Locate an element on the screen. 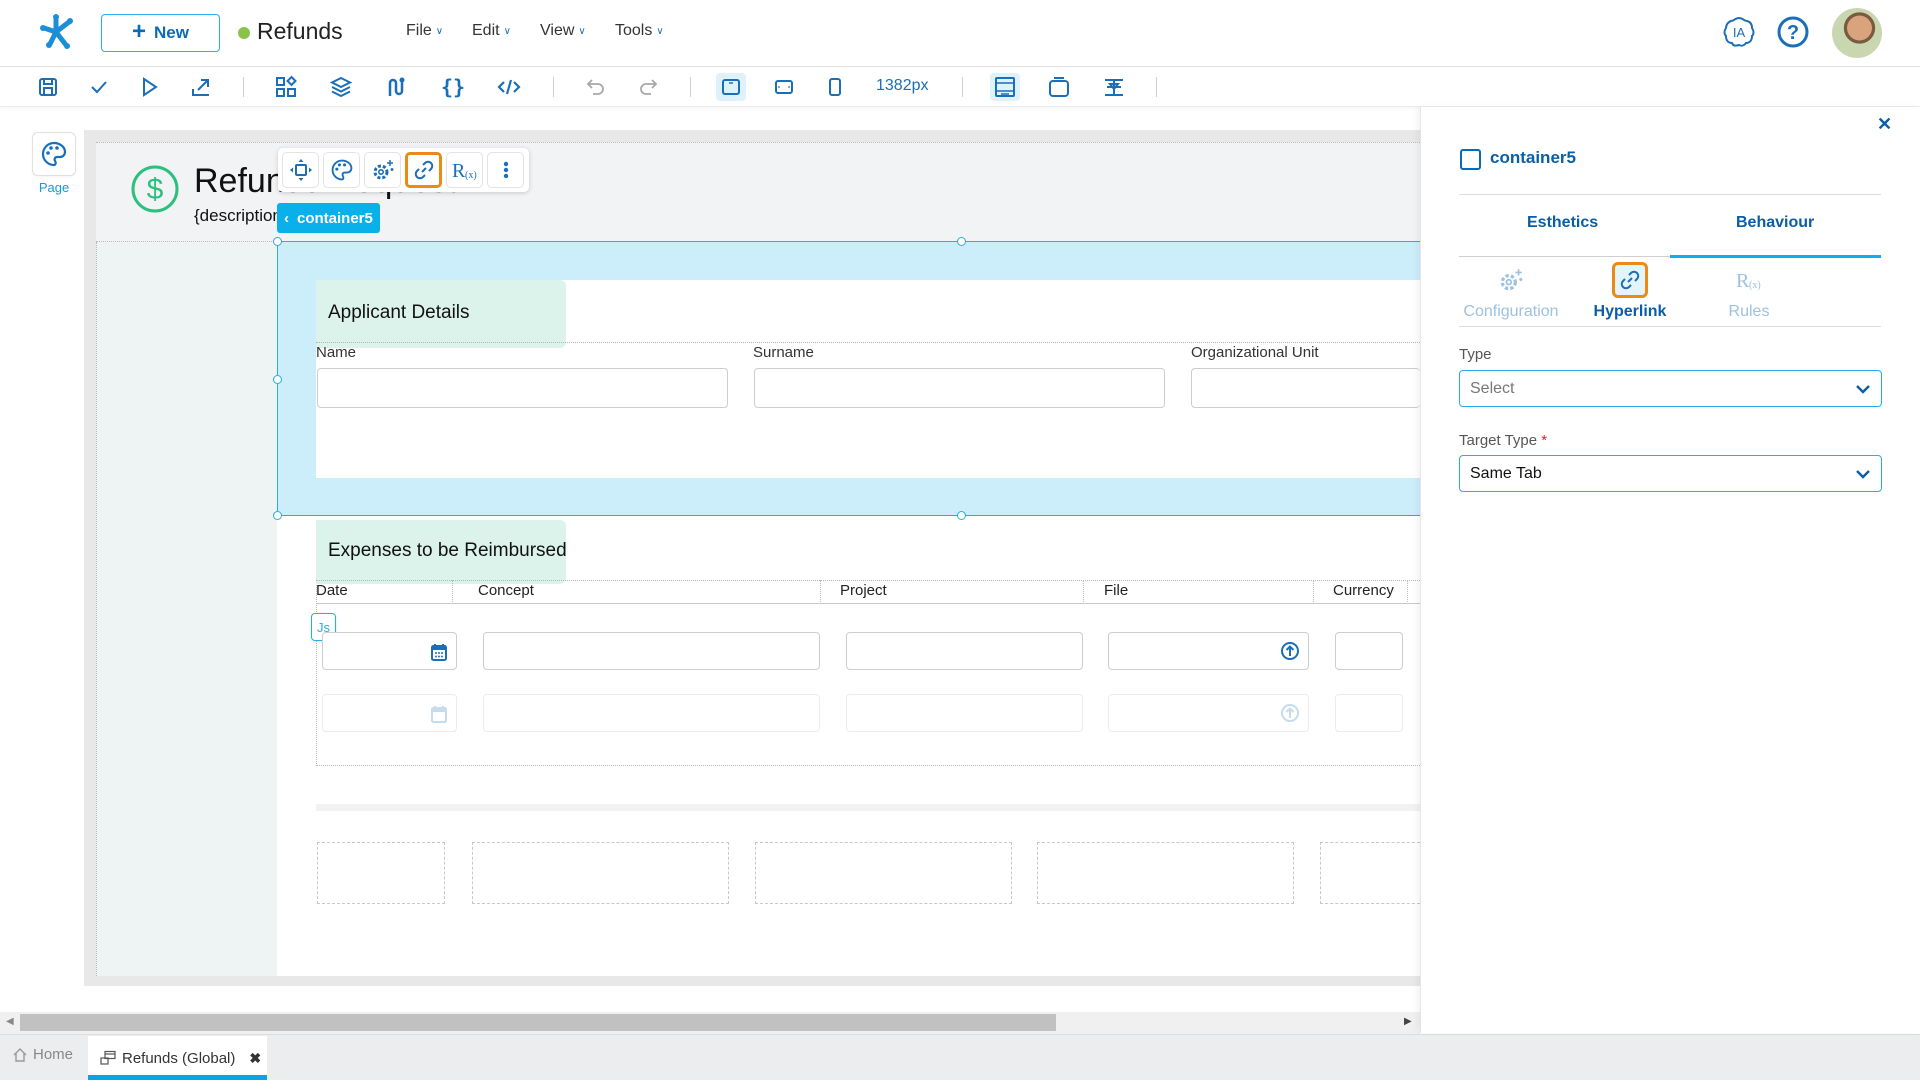 The height and width of the screenshot is (1080, 1920). org-unit-label: Organizational Unit is located at coordinates (1255, 352).